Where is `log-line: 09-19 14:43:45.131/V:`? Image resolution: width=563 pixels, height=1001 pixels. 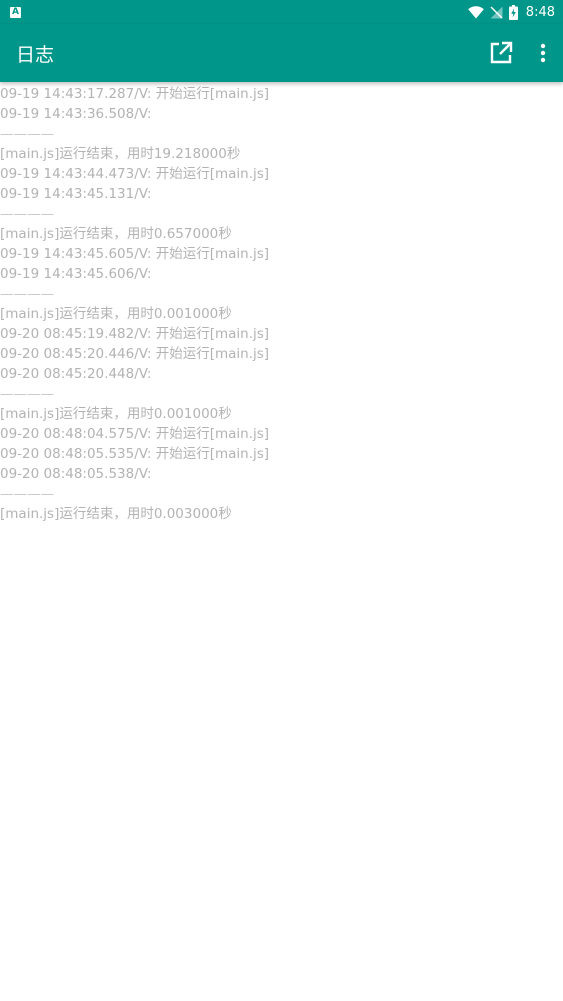 log-line: 09-19 14:43:45.131/V: is located at coordinates (76, 194).